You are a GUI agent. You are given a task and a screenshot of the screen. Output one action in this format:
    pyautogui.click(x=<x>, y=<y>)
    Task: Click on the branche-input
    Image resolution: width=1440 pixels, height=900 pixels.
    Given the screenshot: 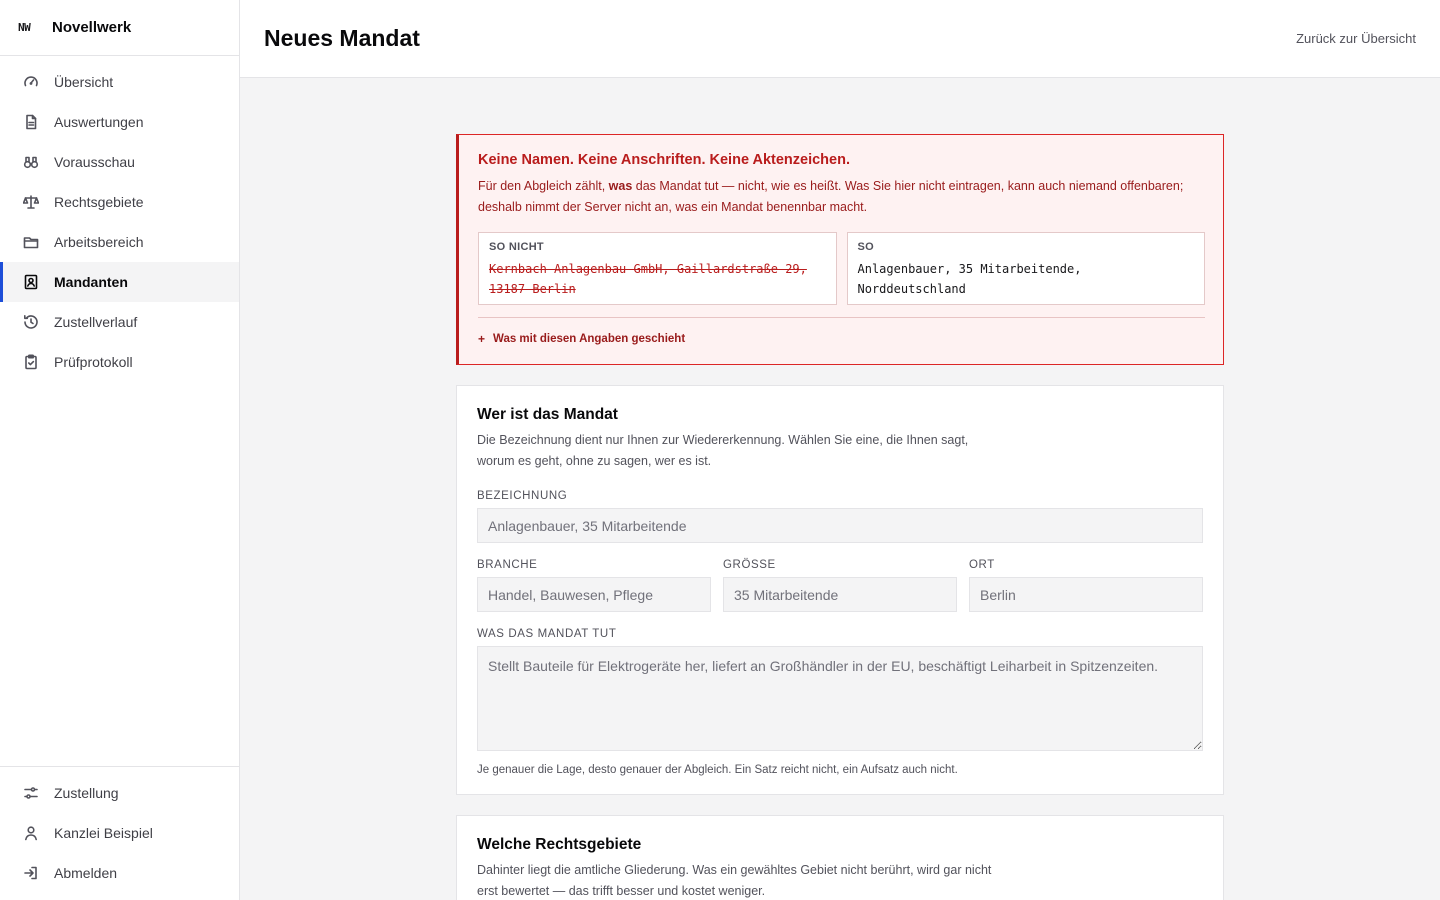 What is the action you would take?
    pyautogui.click(x=594, y=594)
    